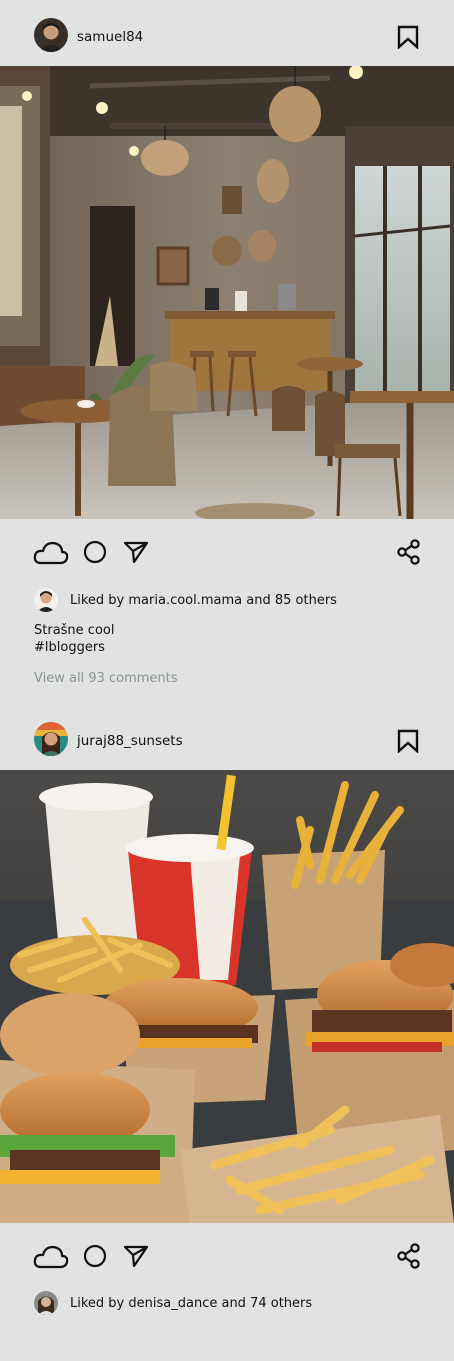 This screenshot has height=1361, width=454. What do you see at coordinates (264, 1303) in the screenshot?
I see `likes-count: and 74 others` at bounding box center [264, 1303].